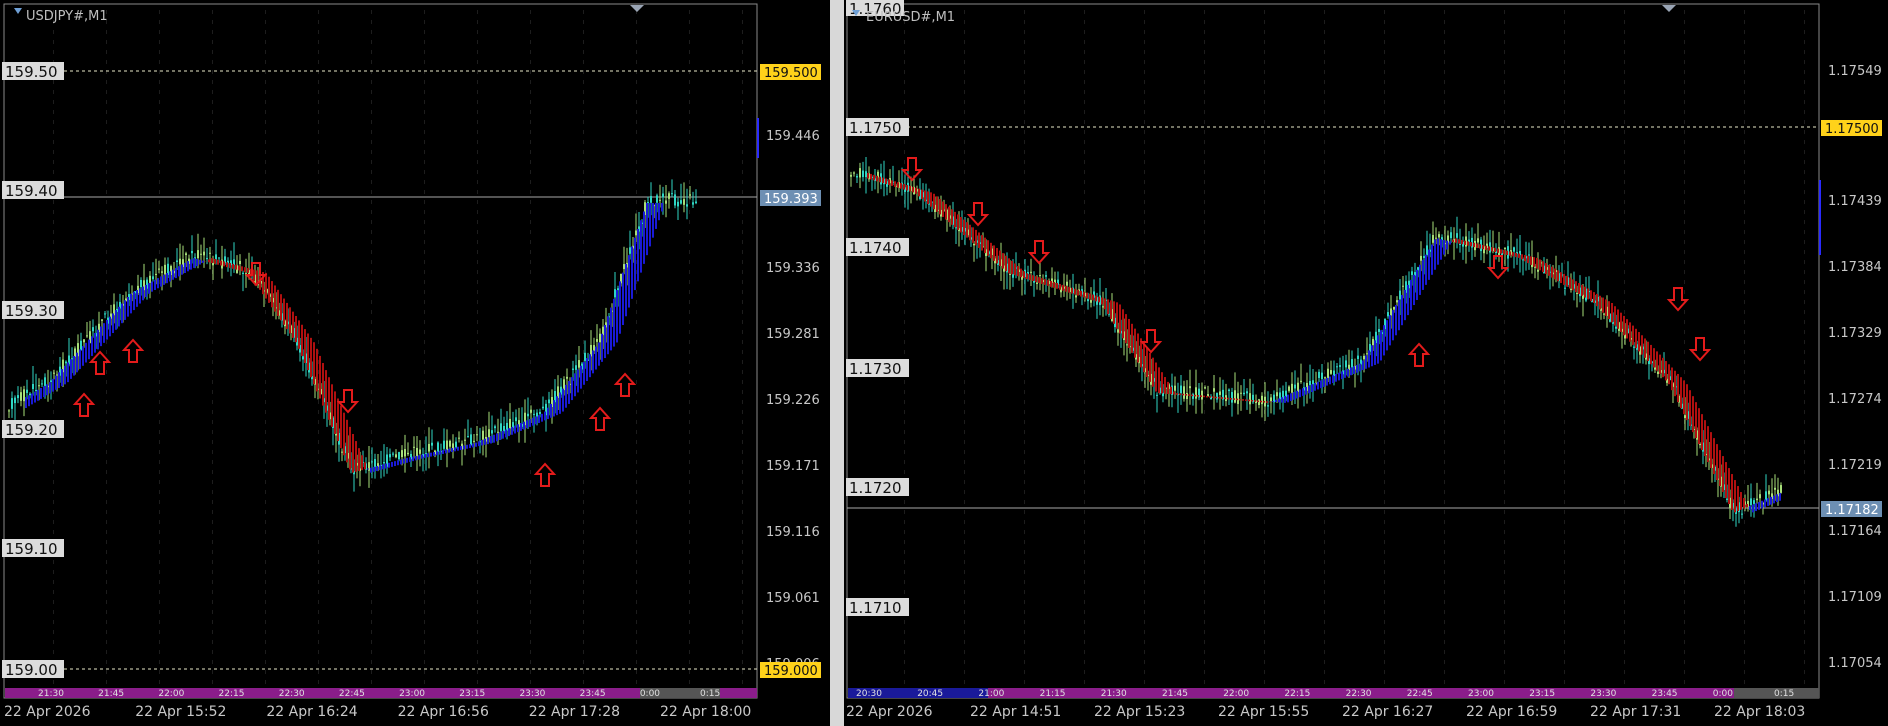  Describe the element at coordinates (31, 191) in the screenshot. I see `level-label: 159.40` at that location.